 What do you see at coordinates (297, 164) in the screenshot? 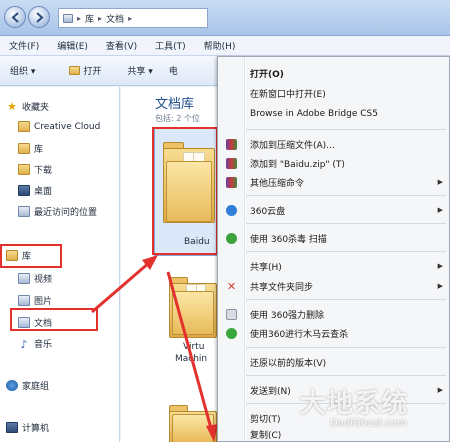
I see `menu-item-label: 添加到 "Baidu.zip" (T)` at bounding box center [297, 164].